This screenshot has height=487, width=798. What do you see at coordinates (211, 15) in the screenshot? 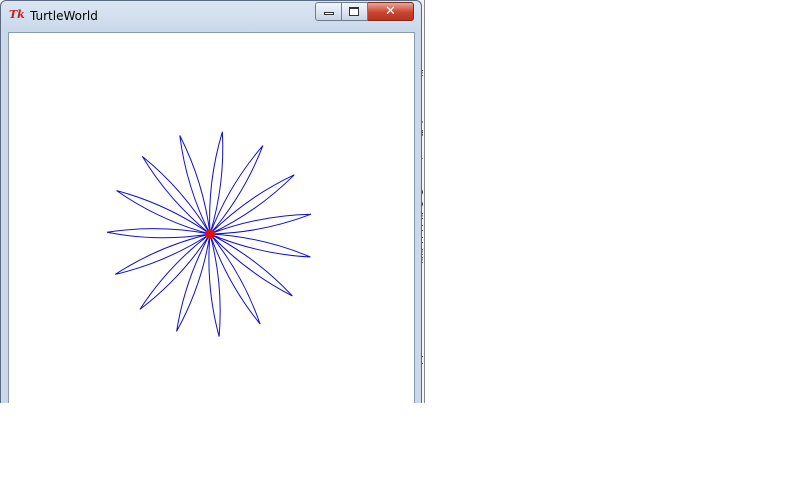
I see `title-bar: Tk TurtleWorld ✕` at bounding box center [211, 15].